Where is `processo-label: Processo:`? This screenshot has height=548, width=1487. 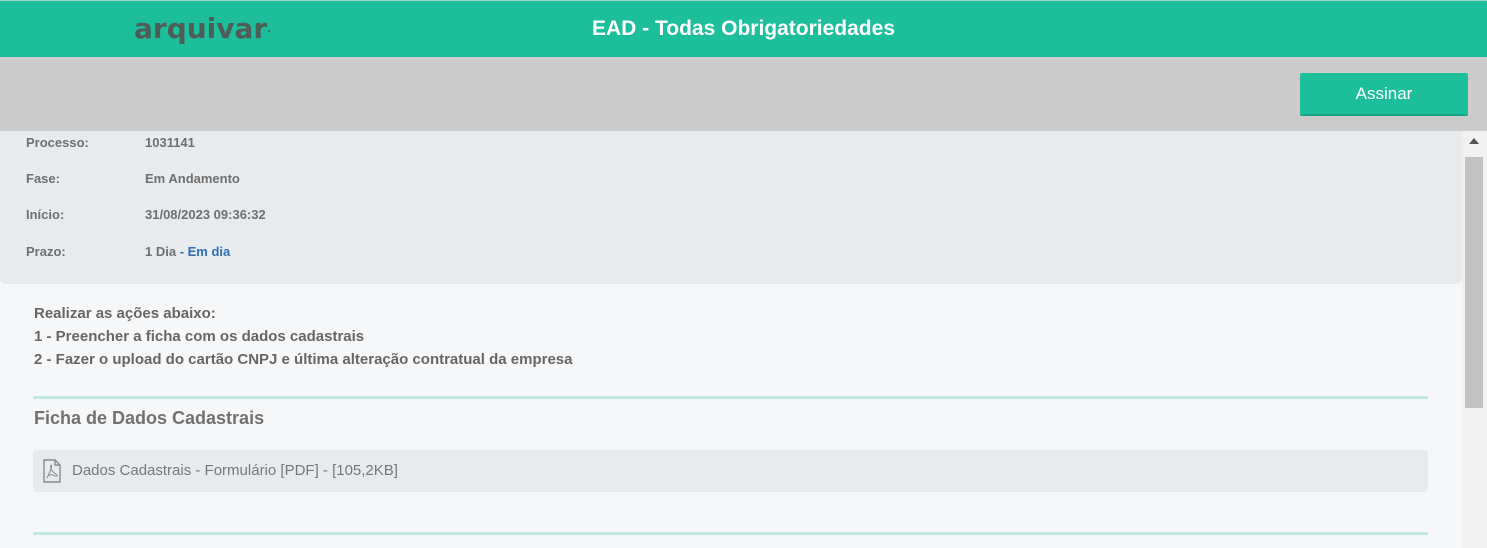 processo-label: Processo: is located at coordinates (57, 142).